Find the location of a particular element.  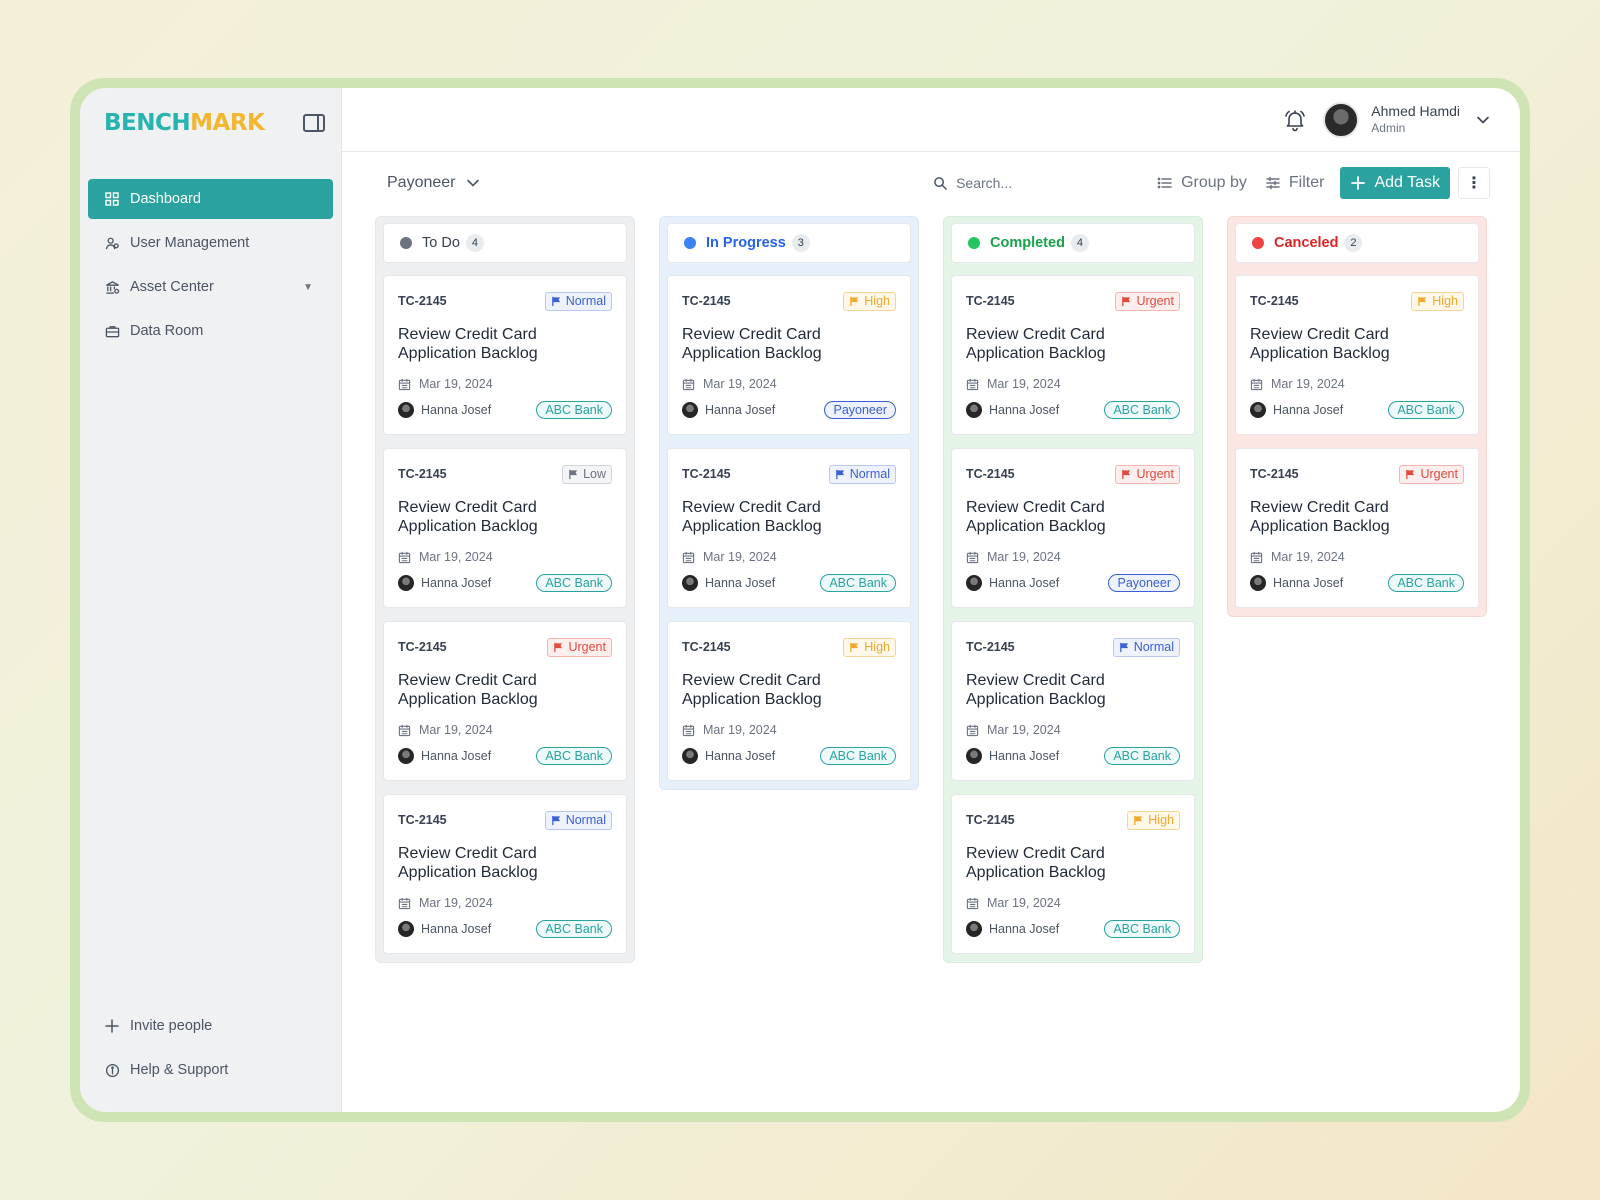

notification-bell-icon is located at coordinates (1295, 120).